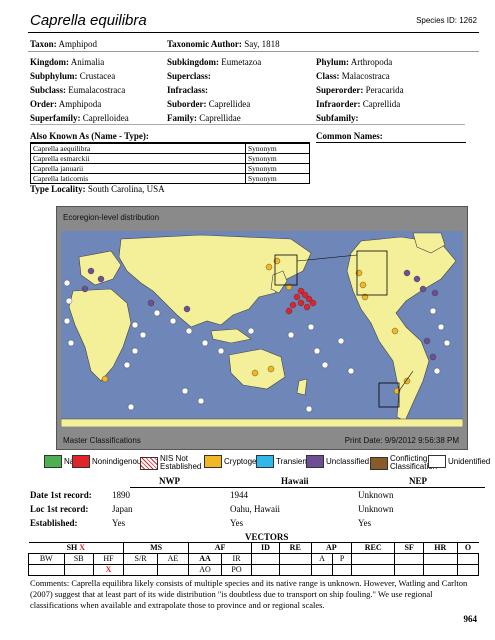  What do you see at coordinates (360, 90) in the screenshot?
I see `superorder-field: Superorder: Peracarida` at bounding box center [360, 90].